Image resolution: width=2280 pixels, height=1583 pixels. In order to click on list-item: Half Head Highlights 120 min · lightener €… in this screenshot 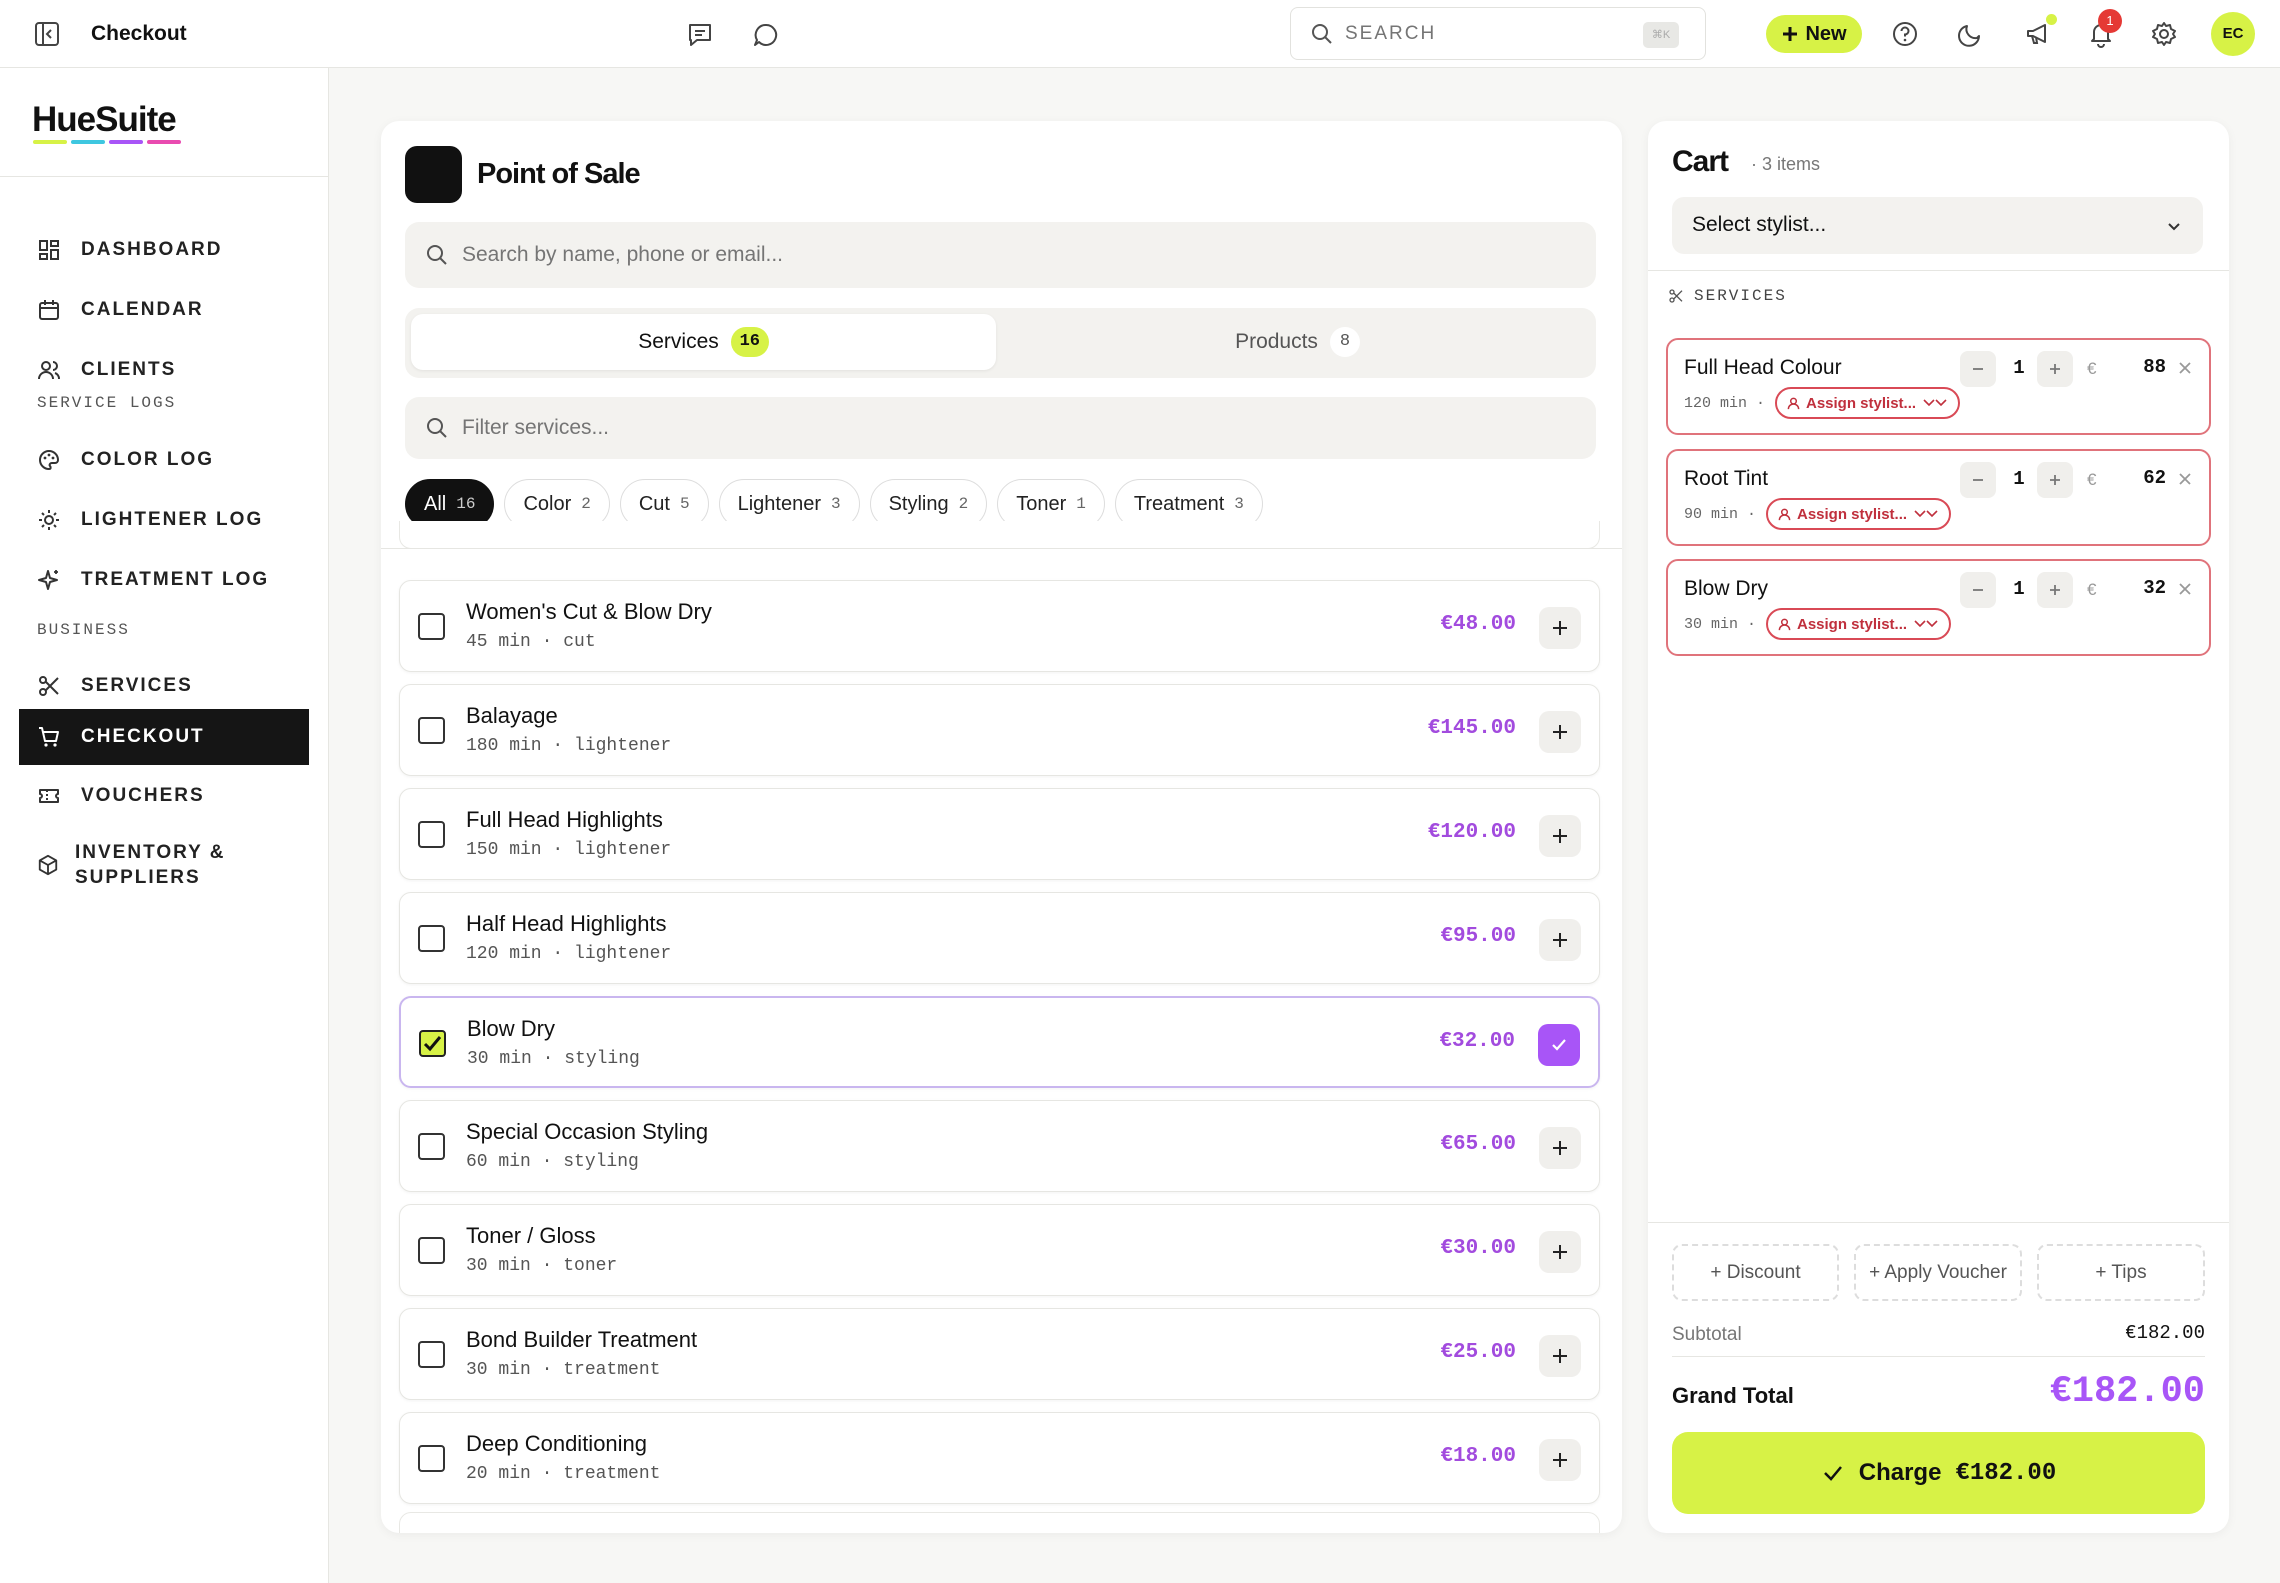, I will do `click(999, 938)`.